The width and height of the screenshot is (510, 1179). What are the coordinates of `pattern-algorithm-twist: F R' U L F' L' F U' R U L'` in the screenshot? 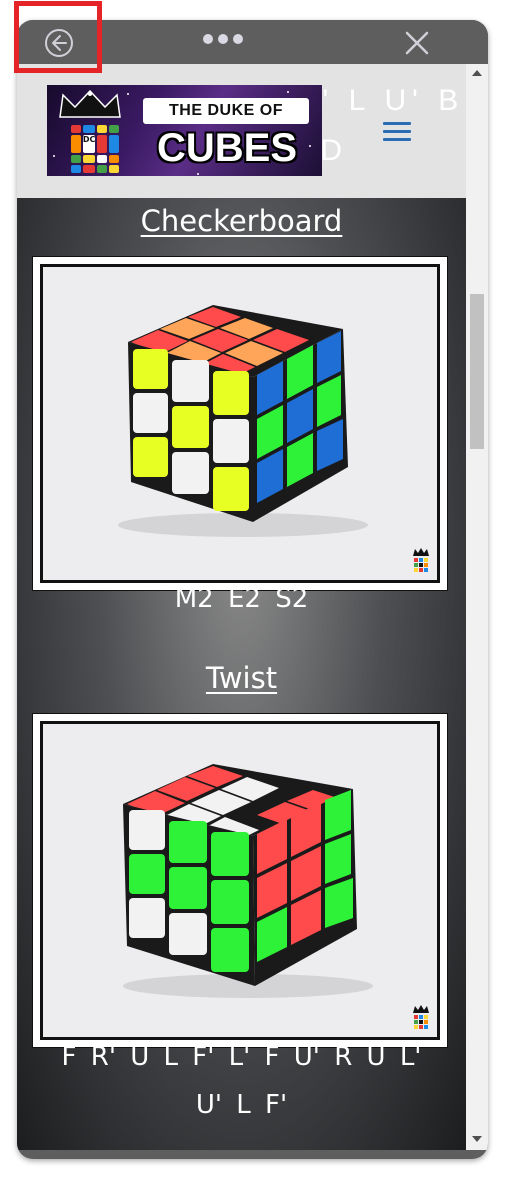 It's located at (241, 1057).